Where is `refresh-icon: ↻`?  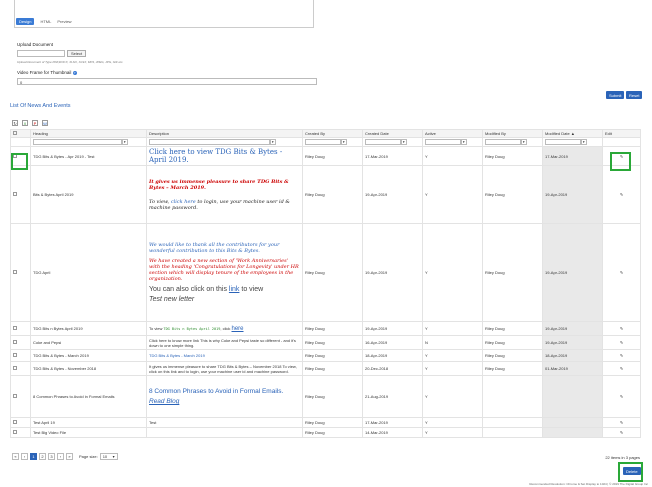 refresh-icon: ↻ is located at coordinates (15, 123).